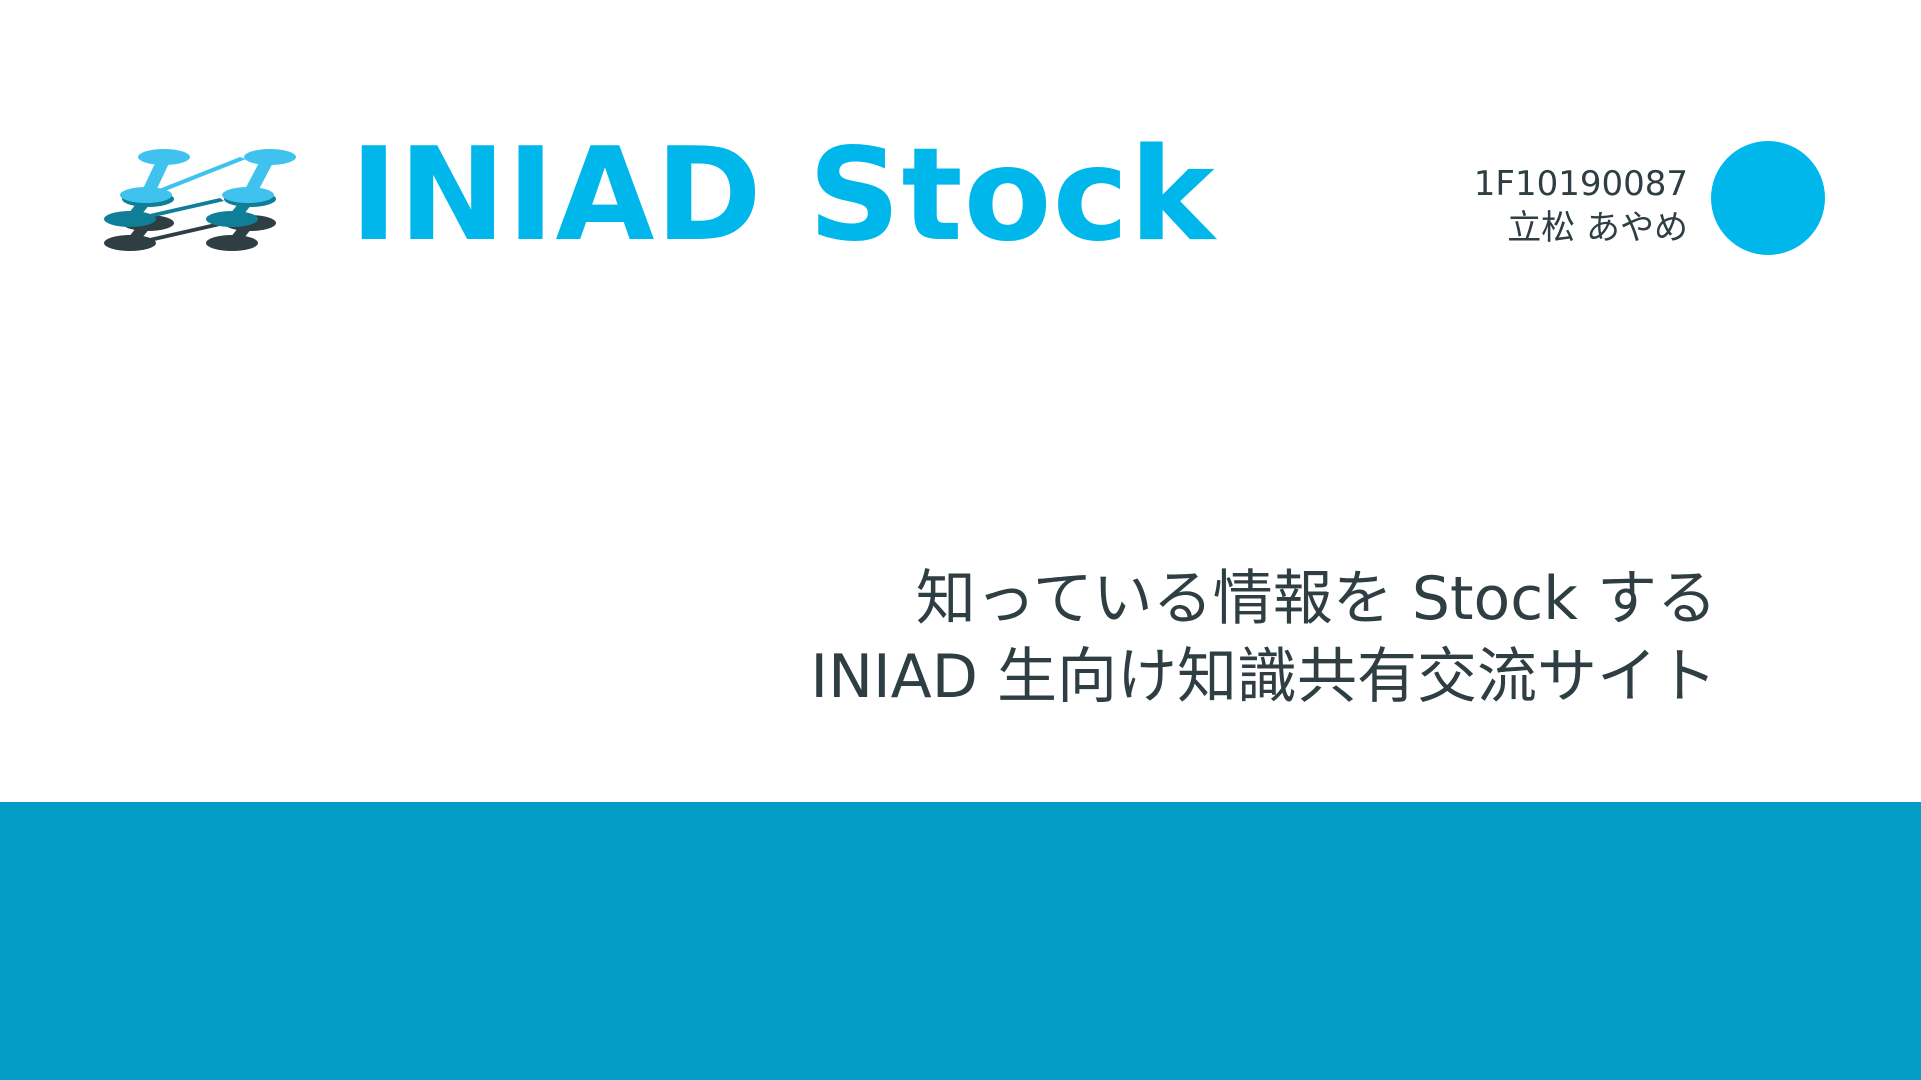 The image size is (1921, 1080). I want to click on student-id: 1F10190087, so click(1580, 184).